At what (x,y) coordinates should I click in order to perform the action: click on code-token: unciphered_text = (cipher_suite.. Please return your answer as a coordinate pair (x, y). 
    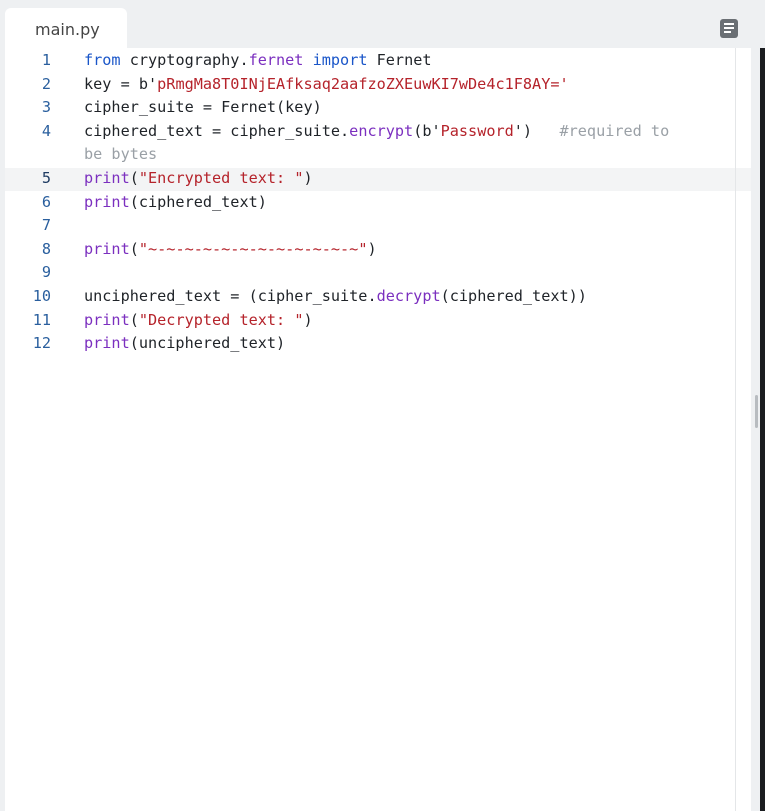
    Looking at the image, I should click on (230, 296).